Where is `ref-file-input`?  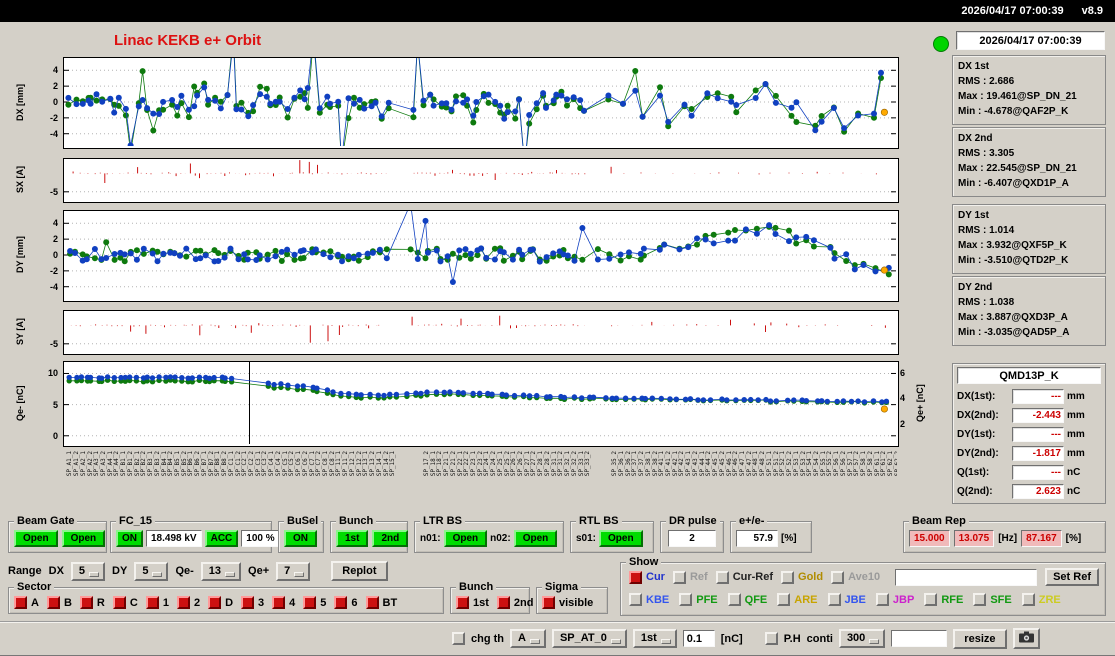 ref-file-input is located at coordinates (966, 577).